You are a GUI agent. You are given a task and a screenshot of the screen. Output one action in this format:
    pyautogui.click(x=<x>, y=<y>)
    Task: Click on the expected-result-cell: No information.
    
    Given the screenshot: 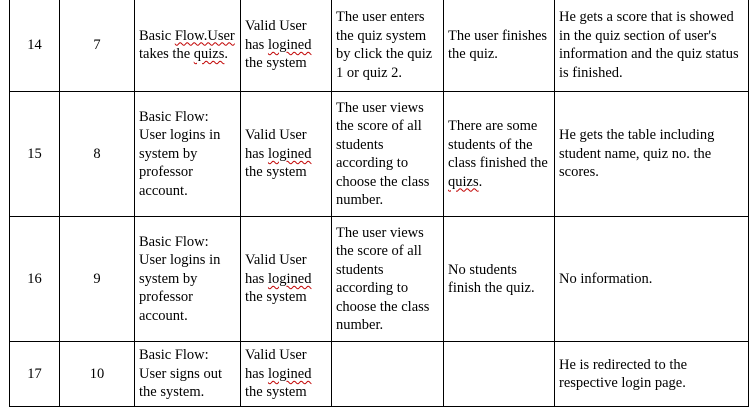 What is the action you would take?
    pyautogui.click(x=651, y=279)
    